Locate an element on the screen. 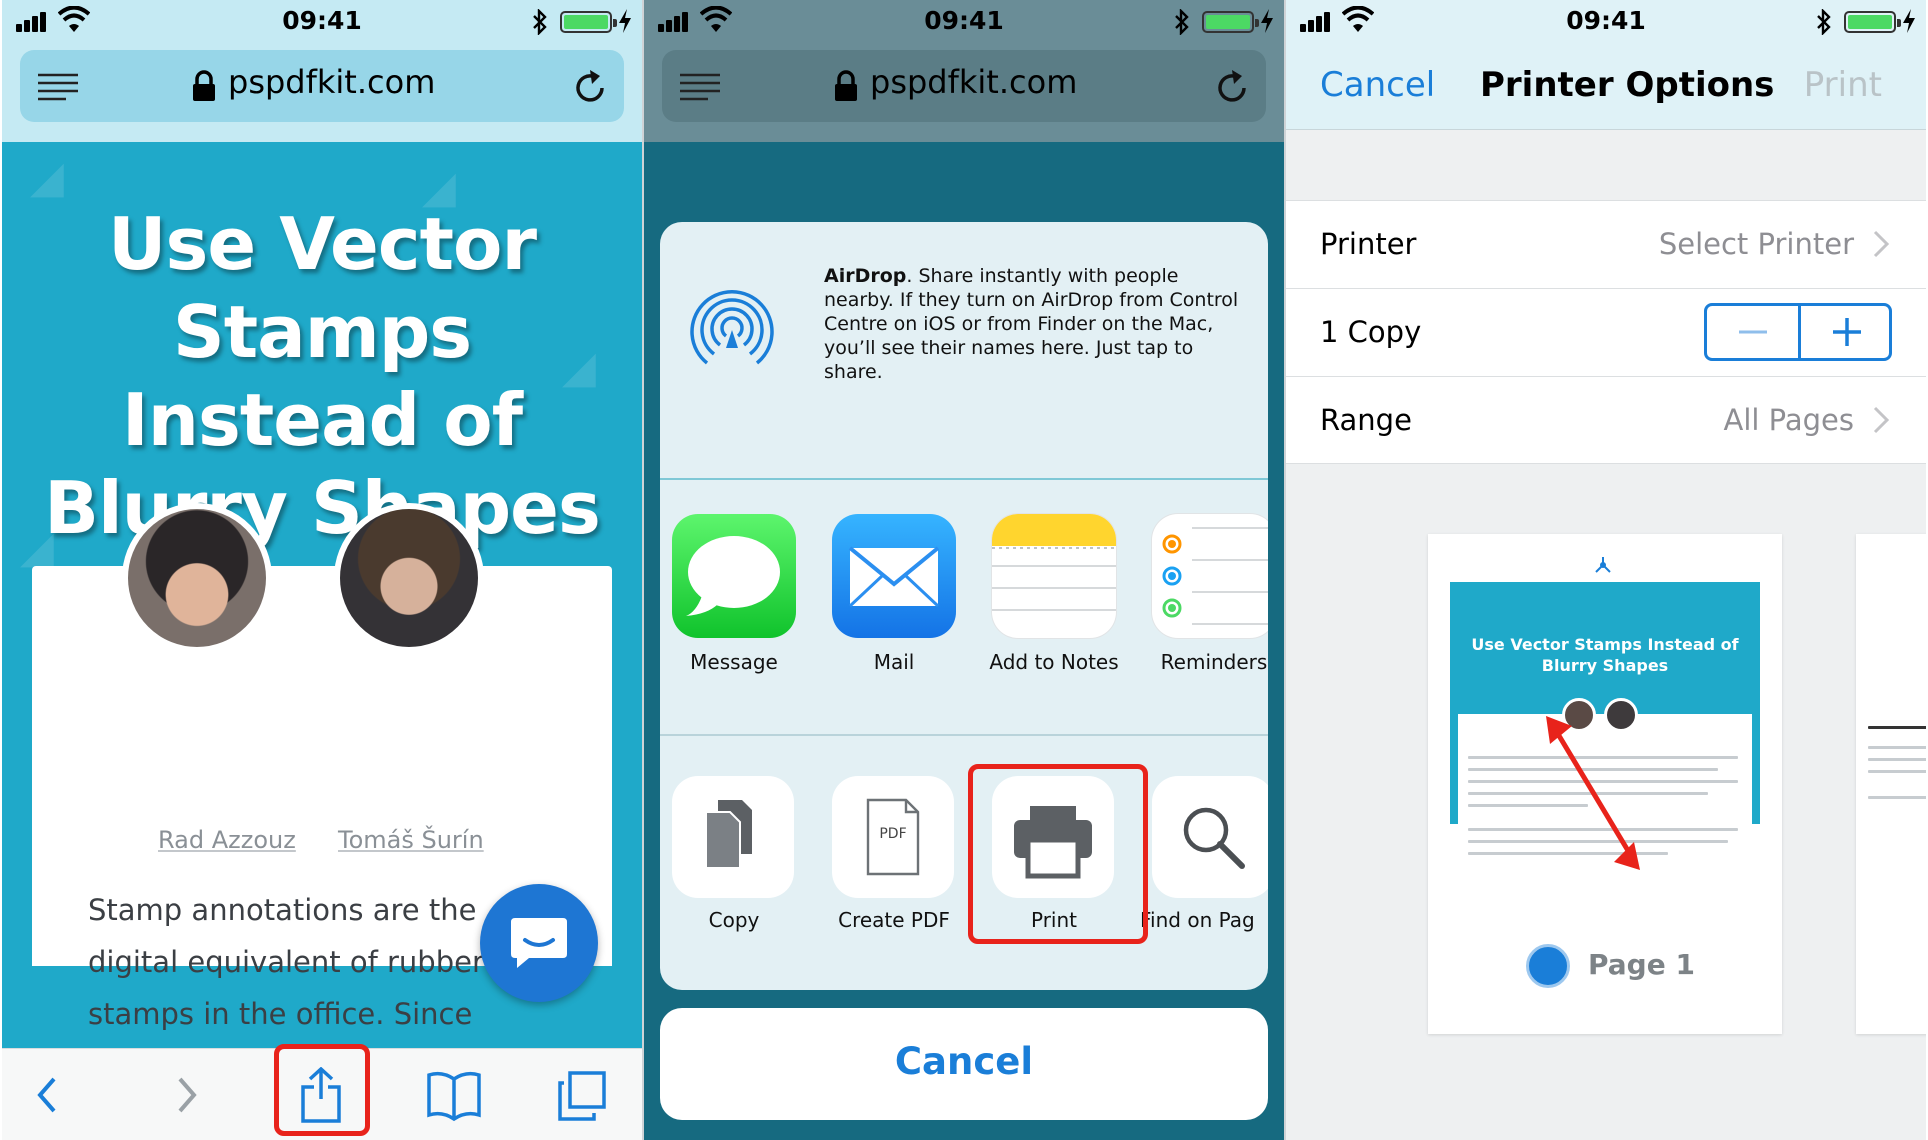  app-label-mail: Mail is located at coordinates (894, 662).